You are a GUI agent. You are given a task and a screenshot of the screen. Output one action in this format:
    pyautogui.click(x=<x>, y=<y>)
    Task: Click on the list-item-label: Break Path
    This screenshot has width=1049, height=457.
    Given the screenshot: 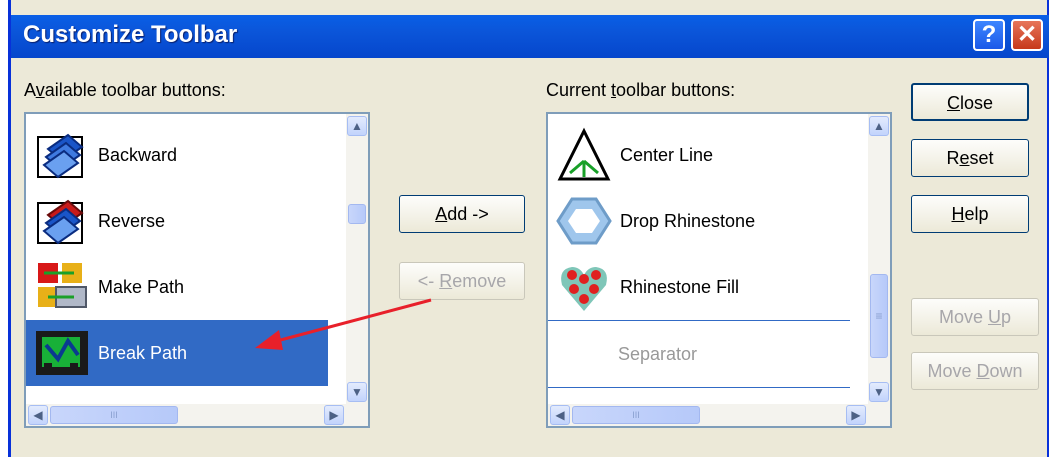 What is the action you would take?
    pyautogui.click(x=143, y=352)
    